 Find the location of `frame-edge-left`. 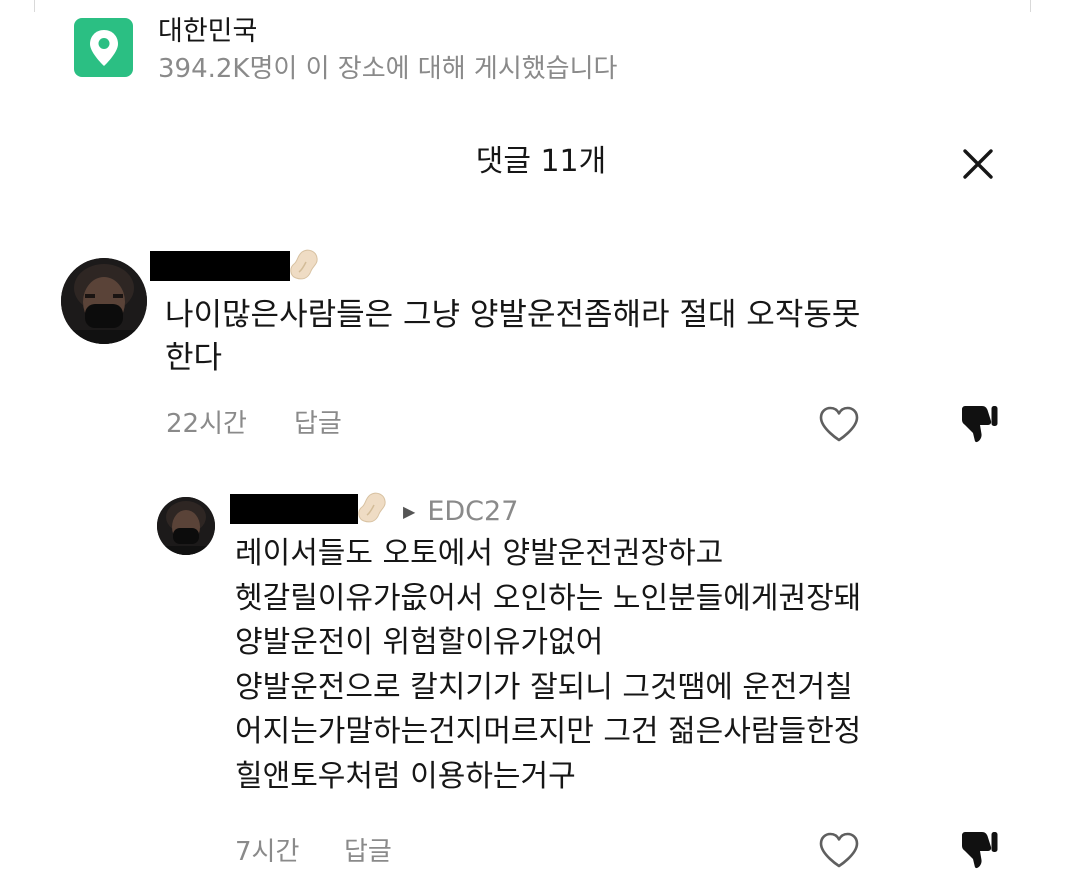

frame-edge-left is located at coordinates (34, 6).